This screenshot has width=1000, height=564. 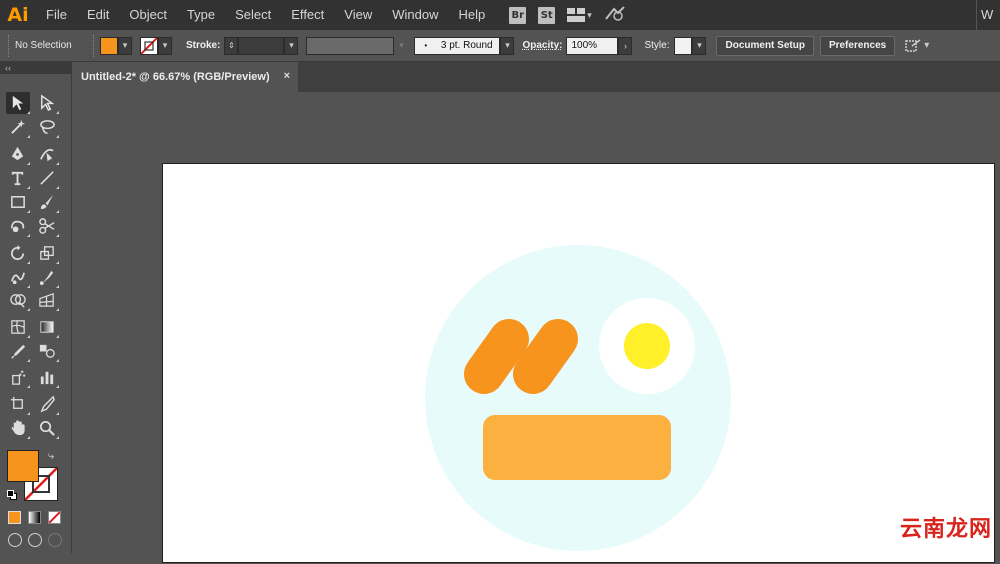 What do you see at coordinates (496, 356) in the screenshot?
I see `left-eyebrow-bar` at bounding box center [496, 356].